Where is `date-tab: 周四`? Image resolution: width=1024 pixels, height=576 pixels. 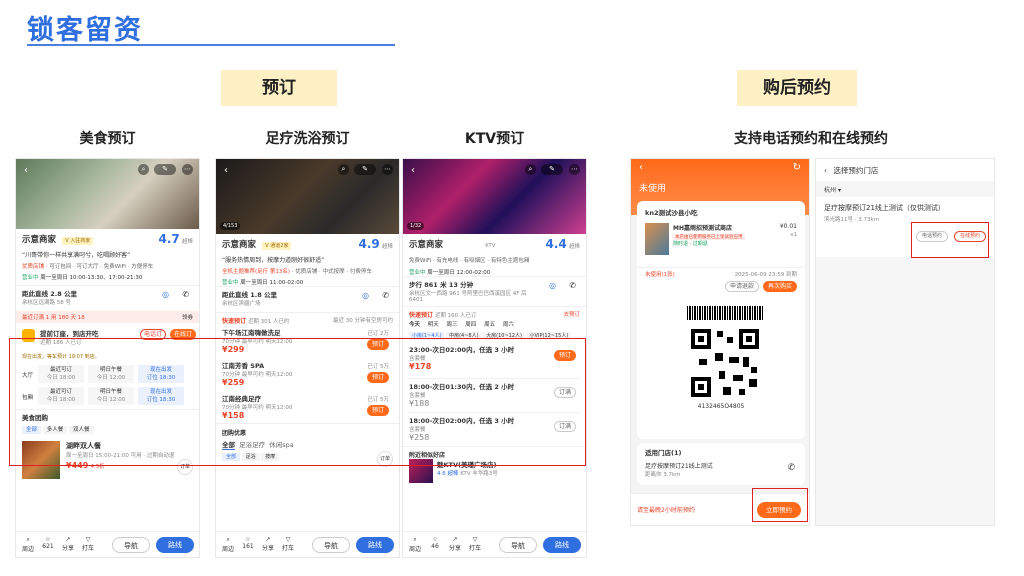
date-tab: 周四 is located at coordinates (470, 325).